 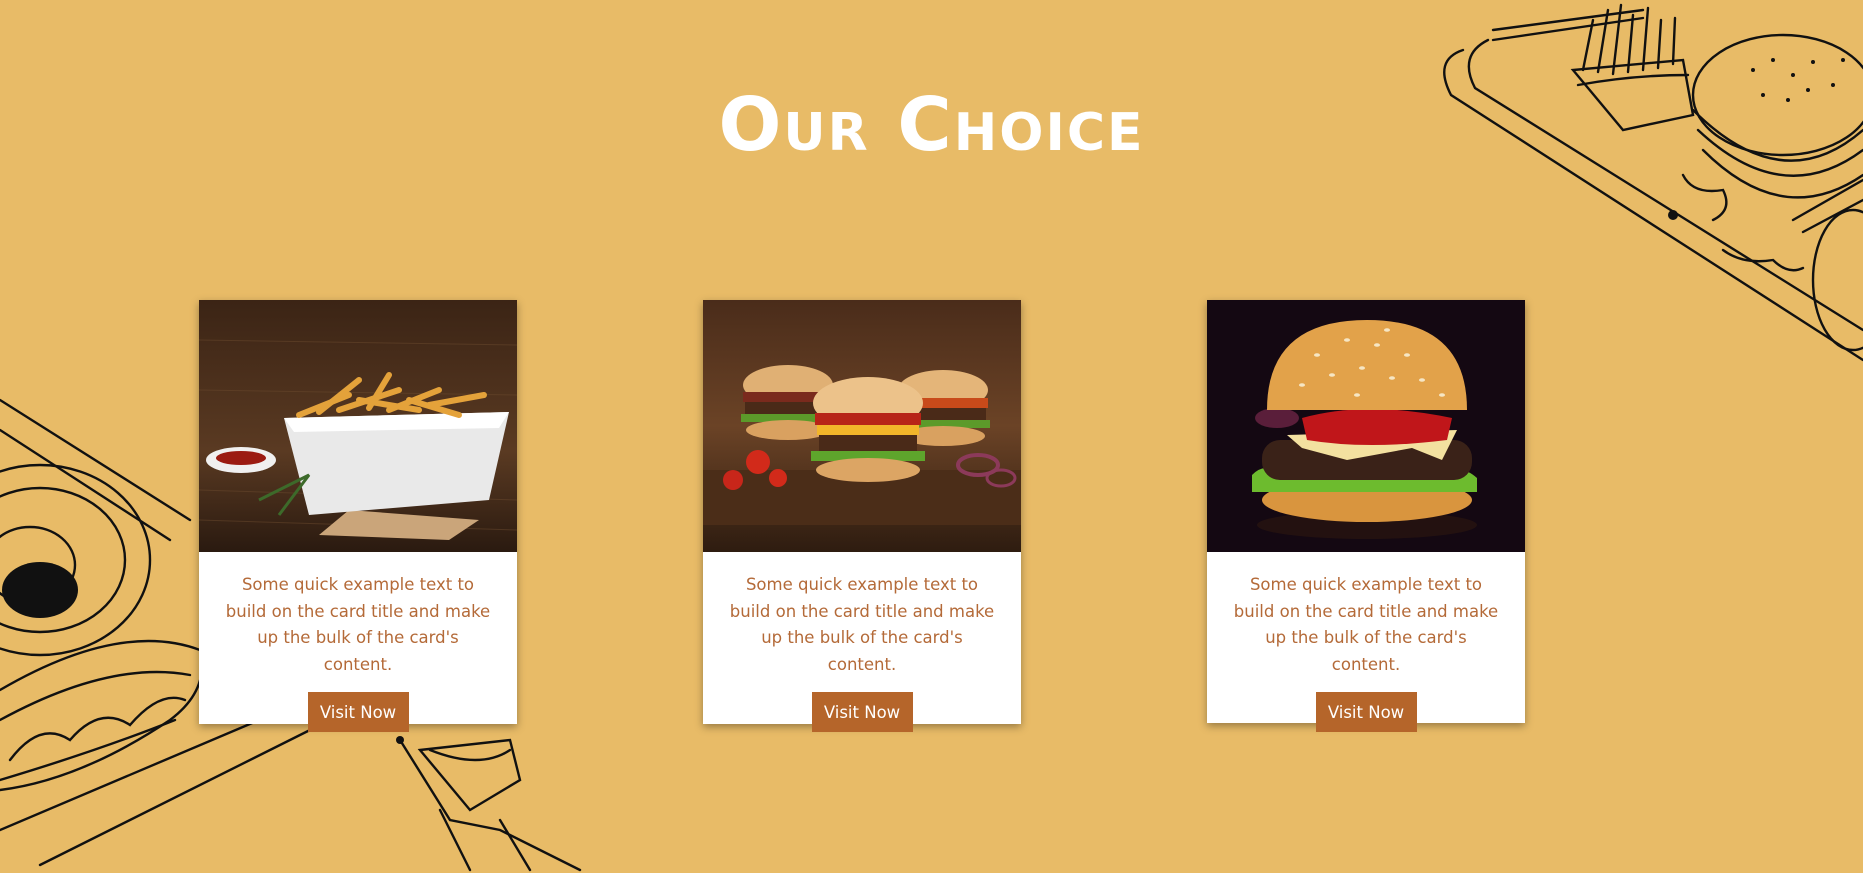 What do you see at coordinates (358, 426) in the screenshot?
I see `fries-bowl-image` at bounding box center [358, 426].